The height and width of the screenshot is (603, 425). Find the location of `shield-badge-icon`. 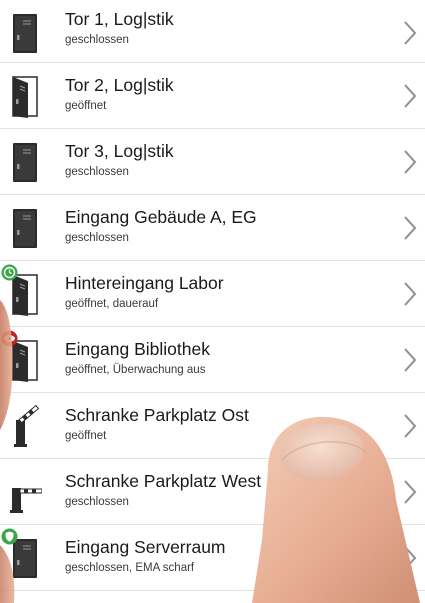

shield-badge-icon is located at coordinates (9, 536).